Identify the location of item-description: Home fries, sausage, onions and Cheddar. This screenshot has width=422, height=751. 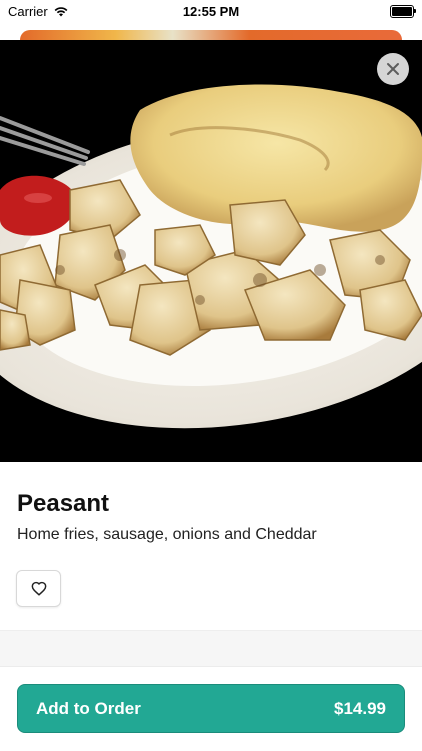
(167, 534).